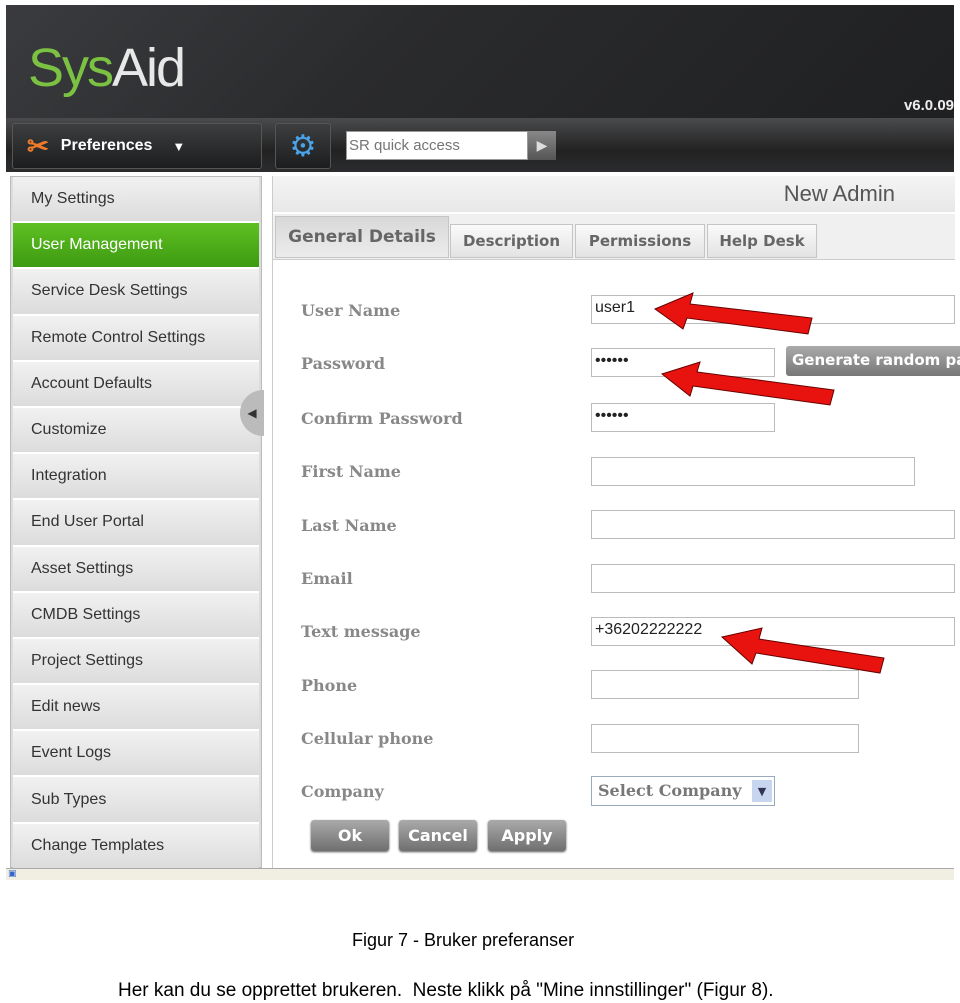 This screenshot has height=1003, width=960. What do you see at coordinates (463, 940) in the screenshot?
I see `figure-caption-text: Figur 7 - Bruker preferanser` at bounding box center [463, 940].